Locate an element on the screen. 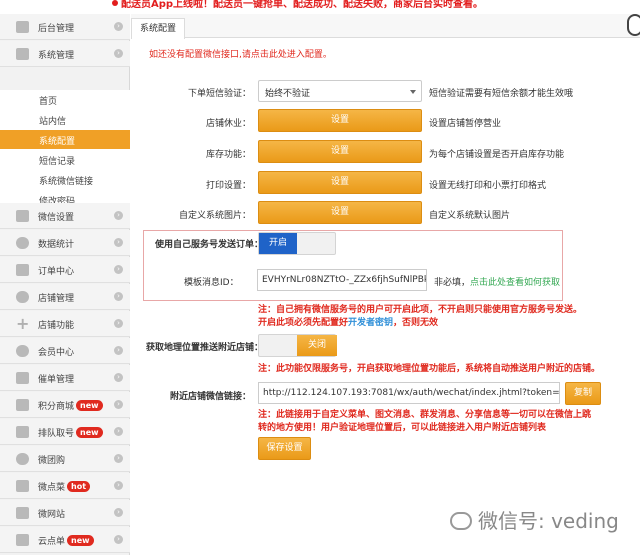 The height and width of the screenshot is (555, 640). custom-image-label: 自定义系统图片： is located at coordinates (214, 216).